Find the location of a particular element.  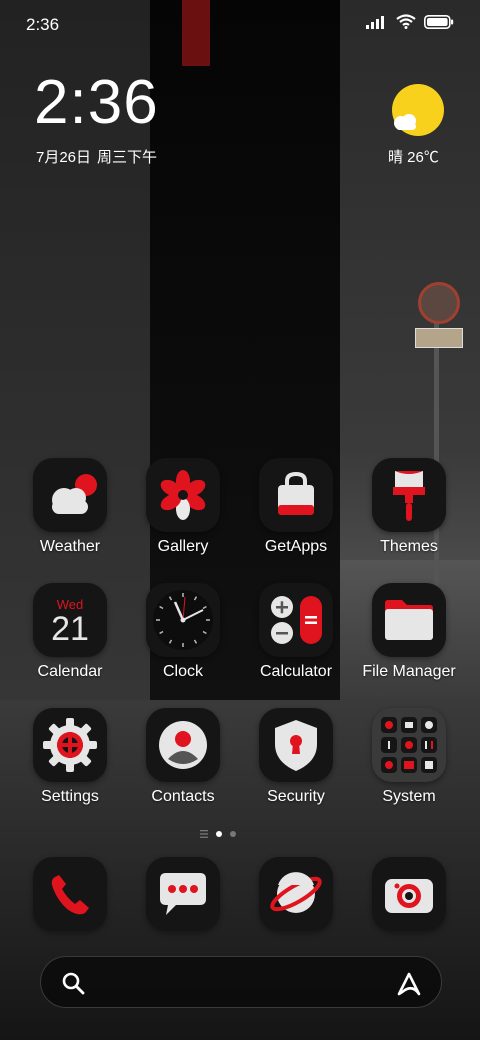

gear-icon is located at coordinates (70, 745).